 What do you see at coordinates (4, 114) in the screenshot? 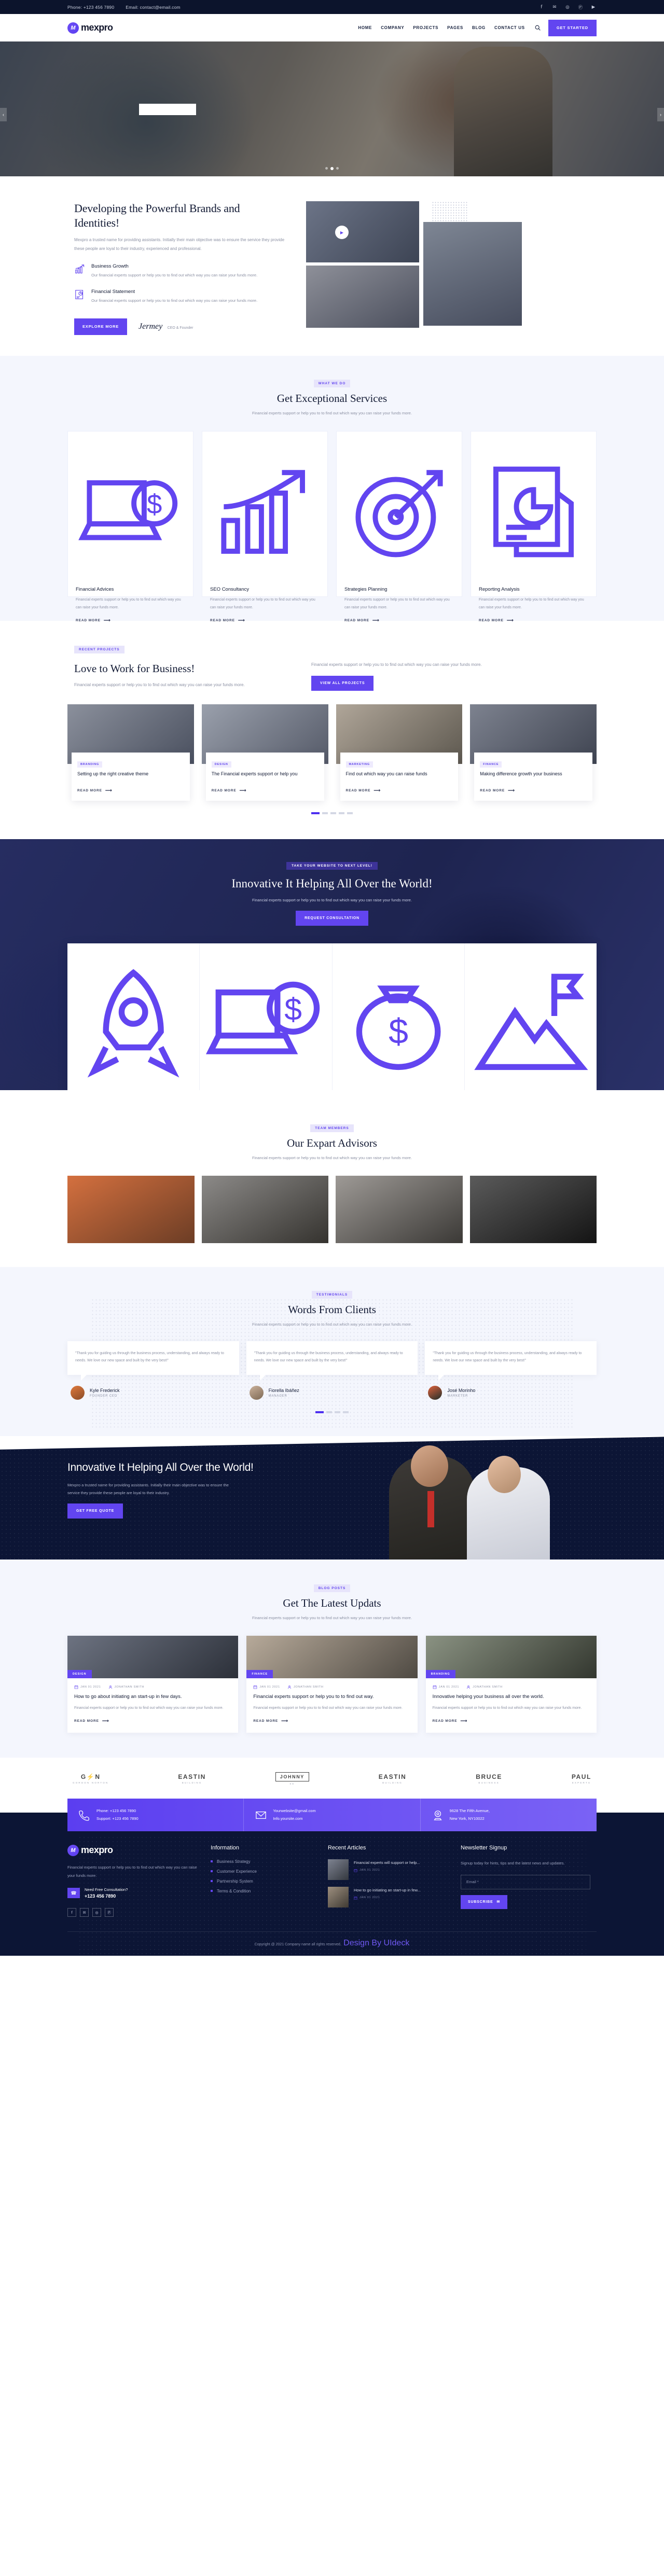
I see `hero-prev-arrow: ‹` at bounding box center [4, 114].